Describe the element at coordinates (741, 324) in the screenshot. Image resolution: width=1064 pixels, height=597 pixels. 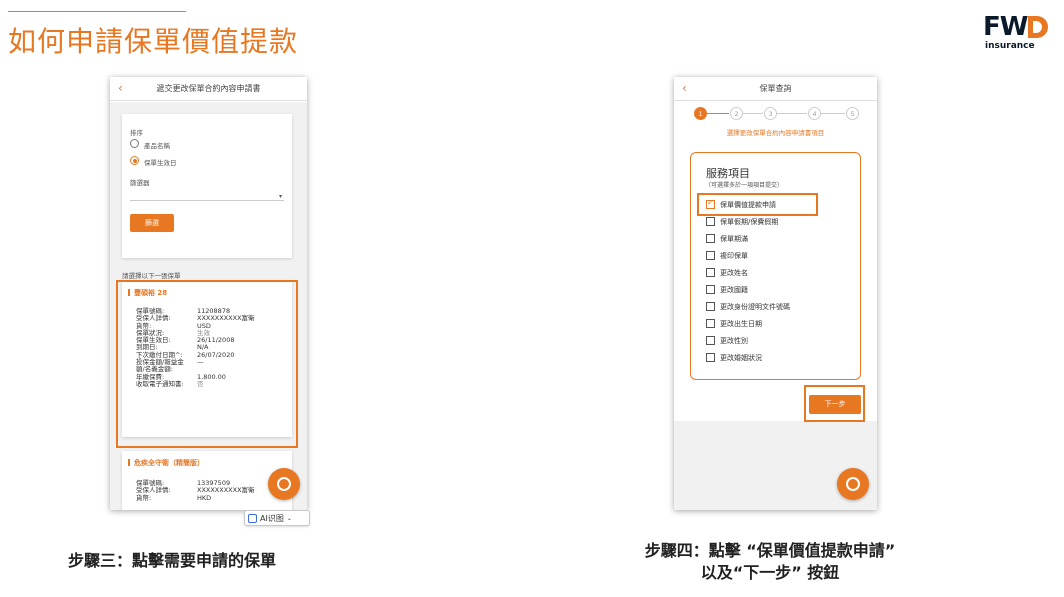
I see `option-label: 更改出生日期` at that location.